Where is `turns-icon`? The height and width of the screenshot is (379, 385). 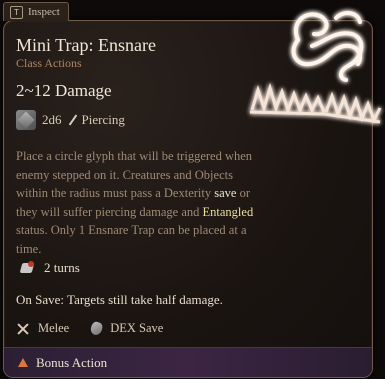 turns-icon is located at coordinates (28, 268).